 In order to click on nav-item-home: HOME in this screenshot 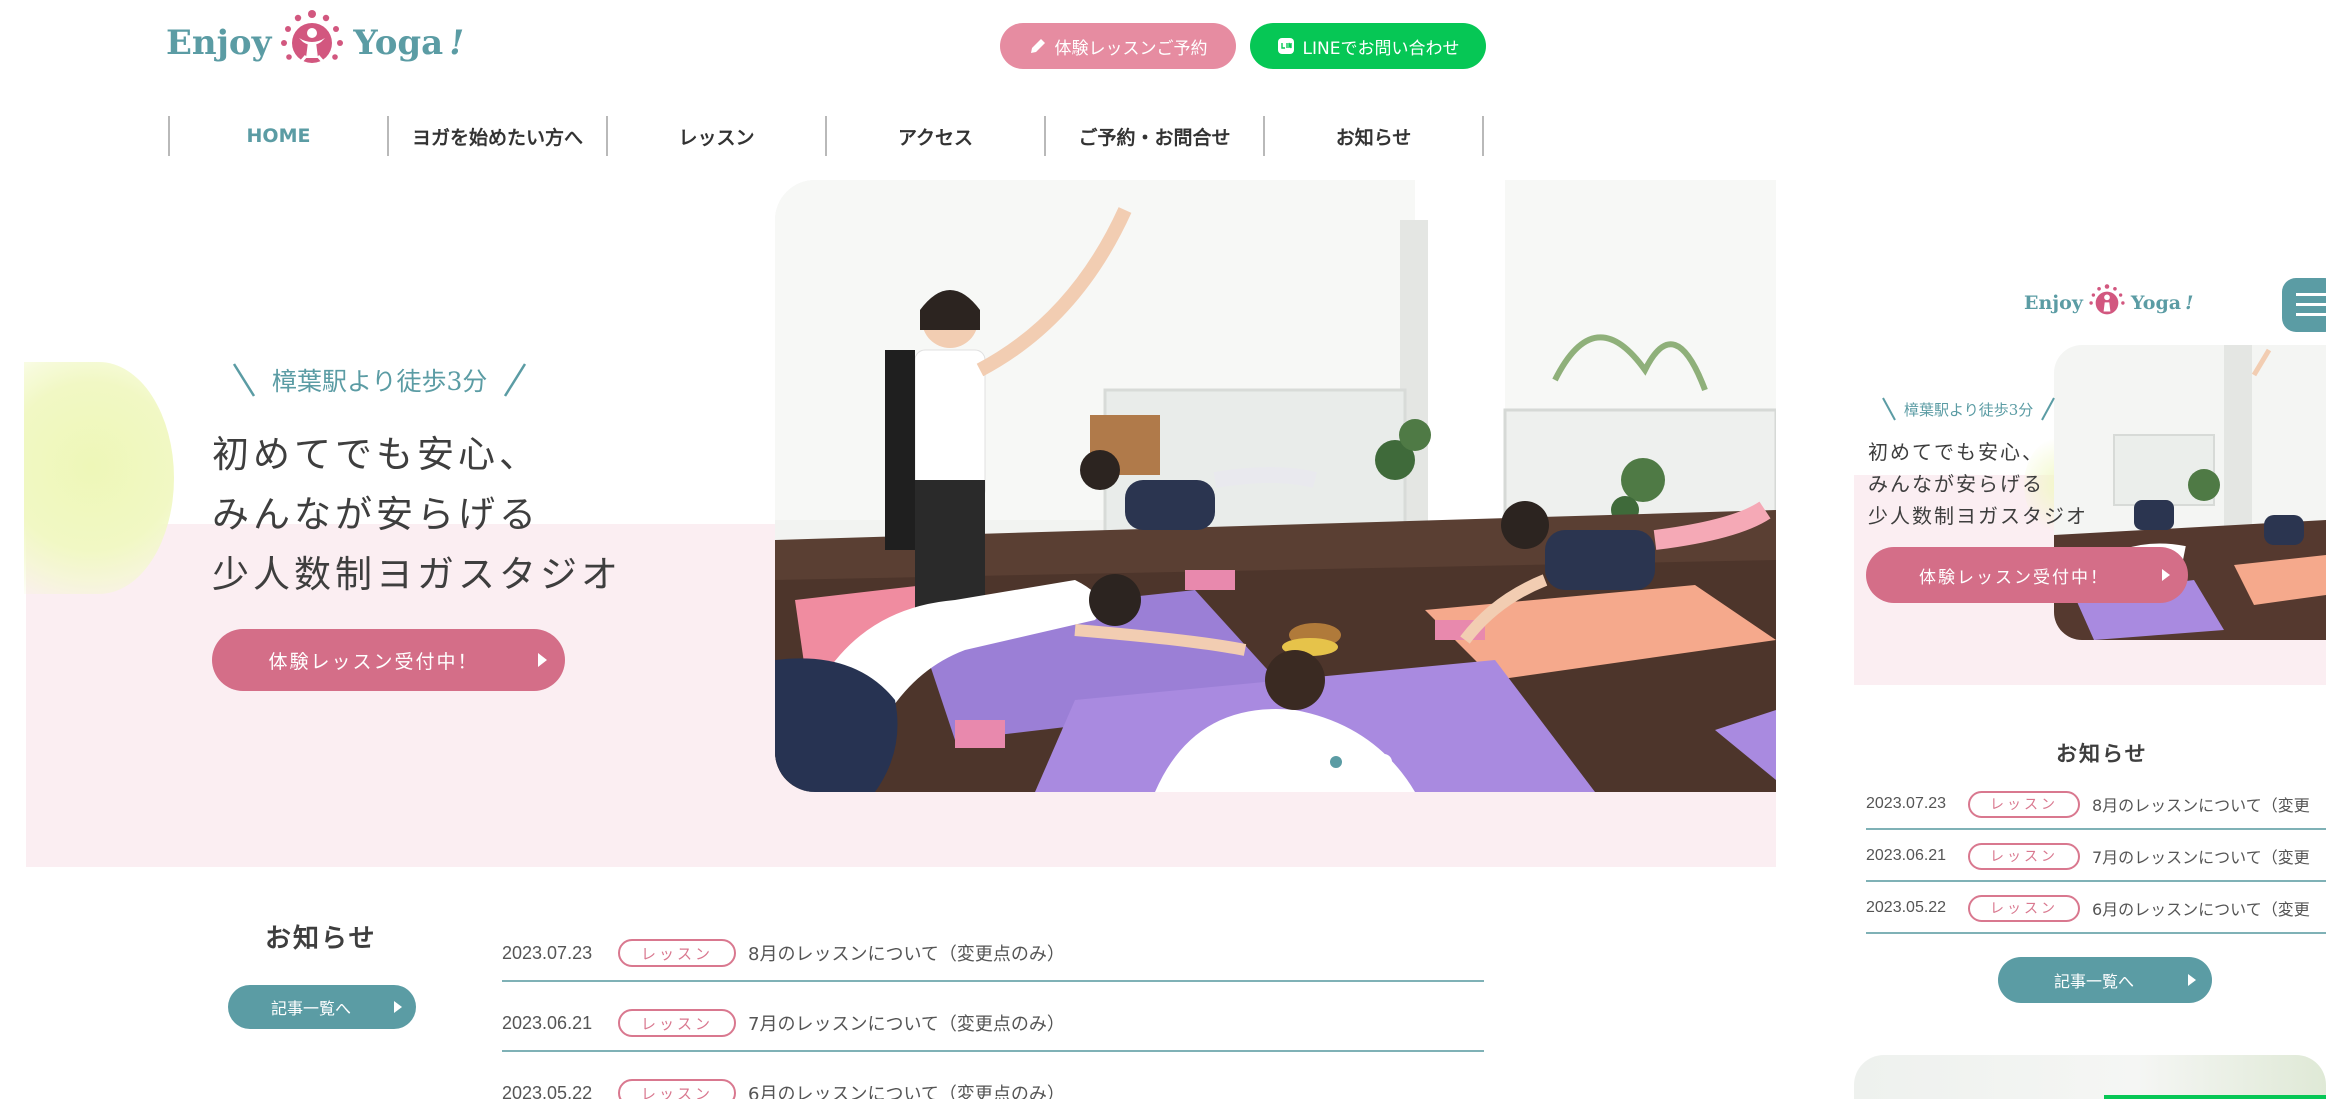, I will do `click(277, 136)`.